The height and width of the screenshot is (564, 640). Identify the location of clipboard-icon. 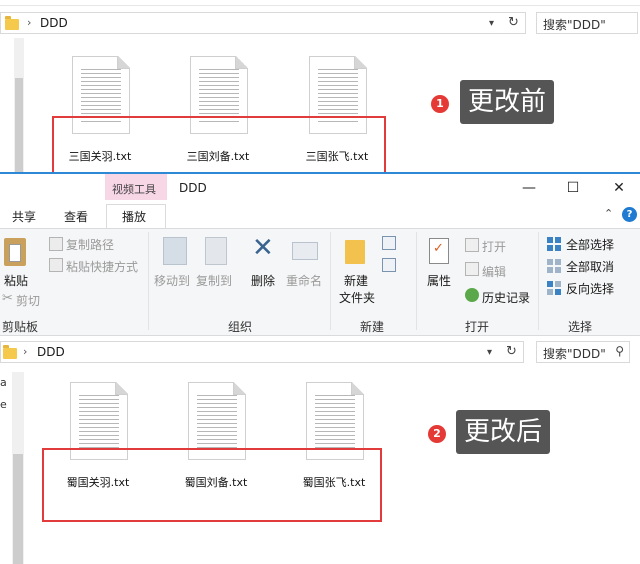
(15, 252).